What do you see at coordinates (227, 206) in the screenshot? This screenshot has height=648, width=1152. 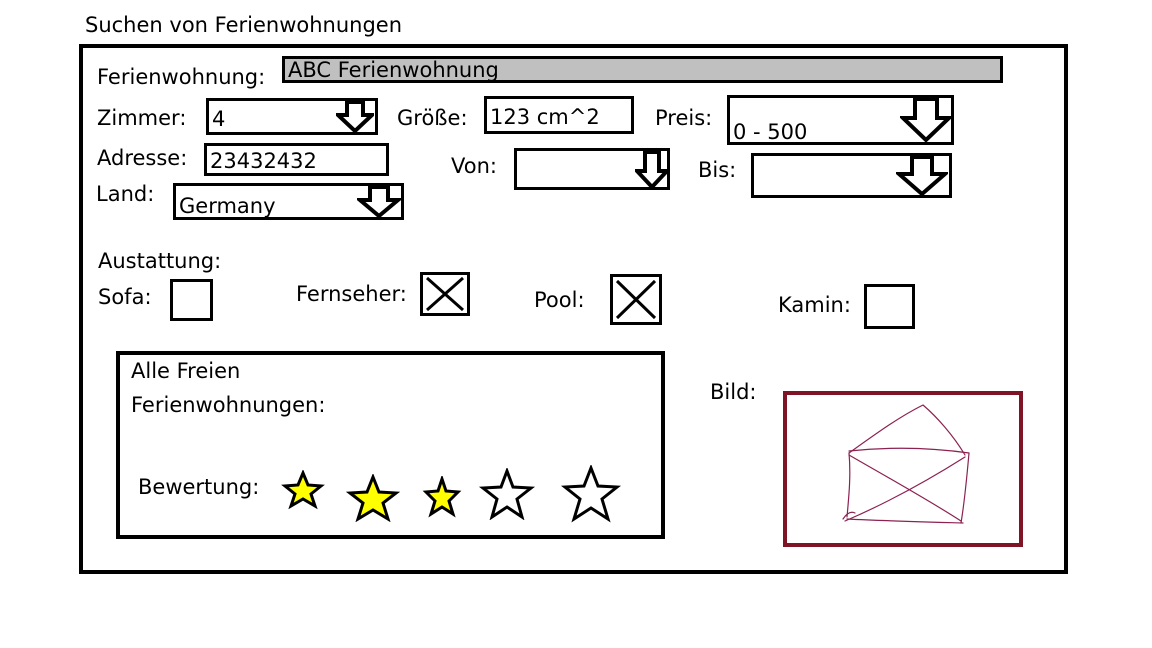 I see `land-value: Germany` at bounding box center [227, 206].